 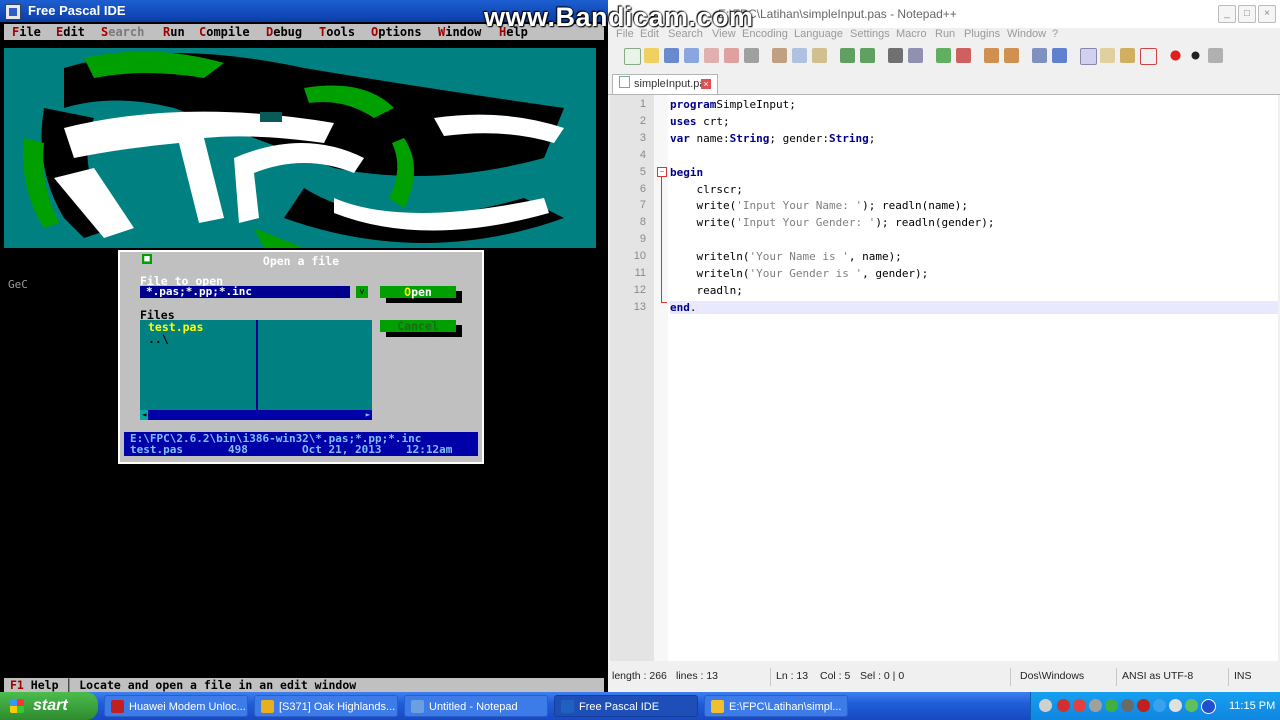 What do you see at coordinates (915, 55) in the screenshot?
I see `replace-icon` at bounding box center [915, 55].